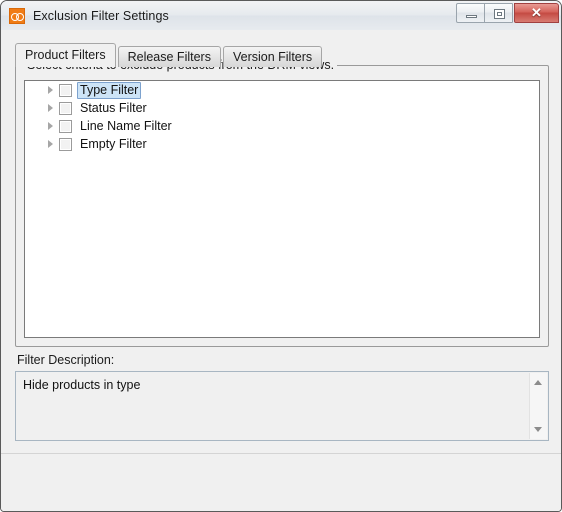 Image resolution: width=562 pixels, height=512 pixels. Describe the element at coordinates (281, 482) in the screenshot. I see `button-bar: ? OK Cancel` at that location.